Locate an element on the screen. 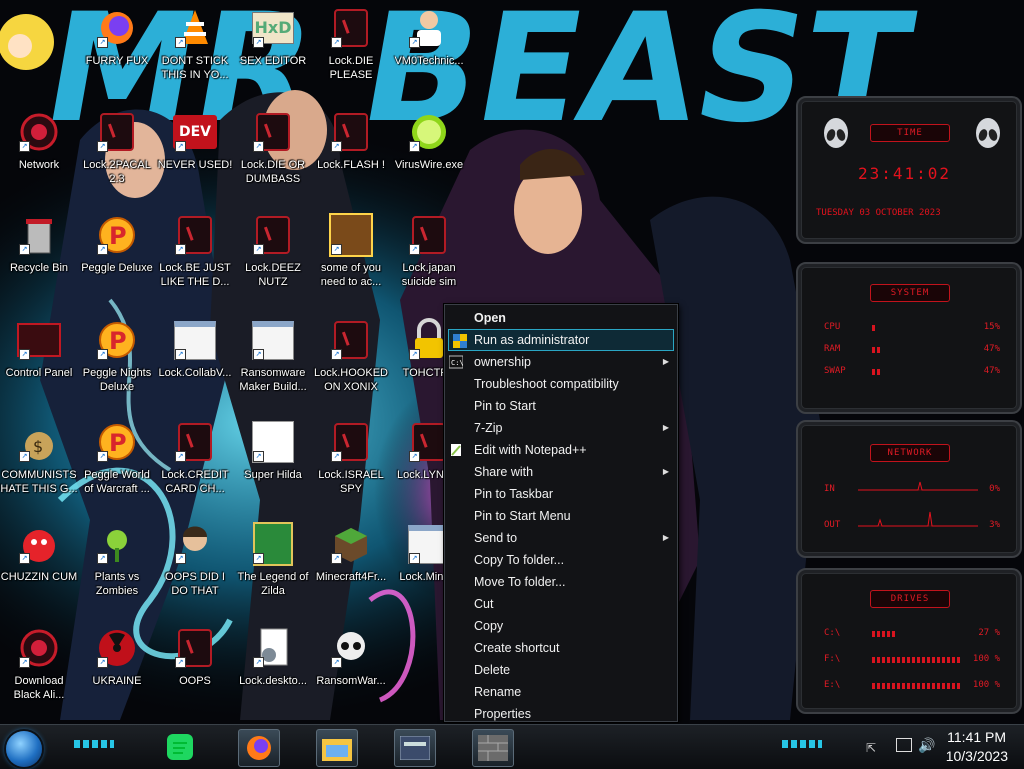 The width and height of the screenshot is (1024, 769). context-menu-item: 7-Zip ▶ is located at coordinates (561, 428).